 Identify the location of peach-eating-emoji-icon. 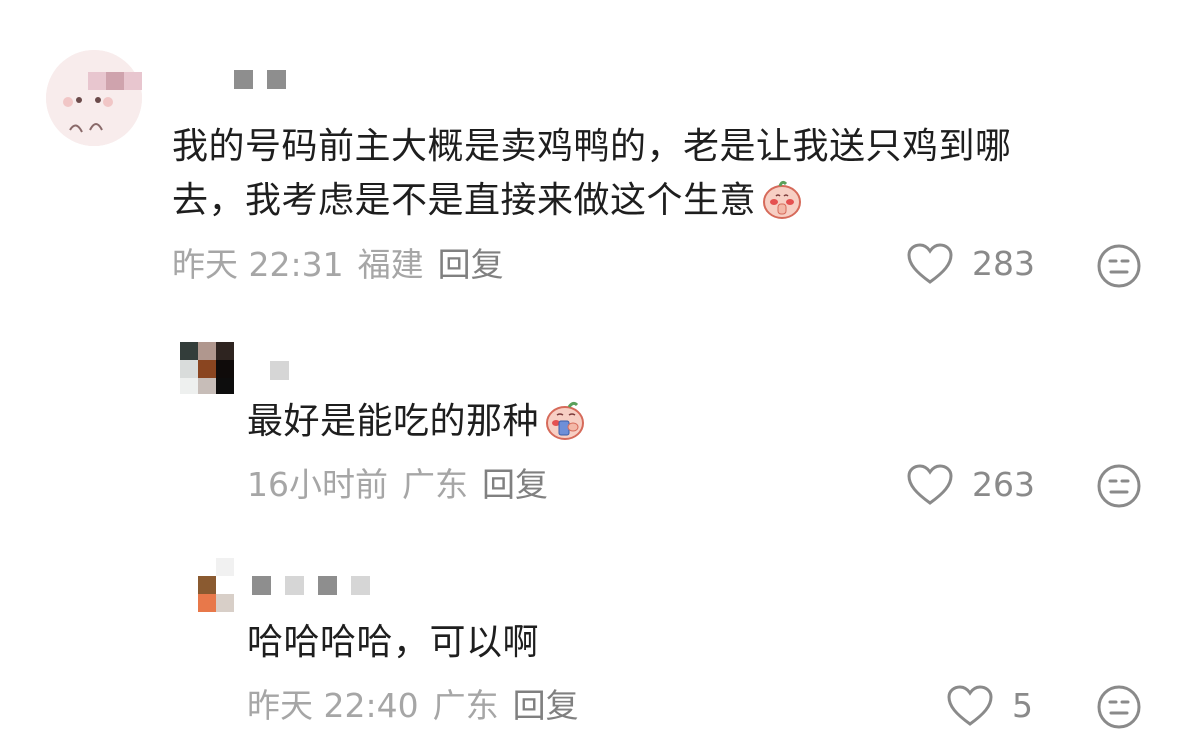
(565, 420).